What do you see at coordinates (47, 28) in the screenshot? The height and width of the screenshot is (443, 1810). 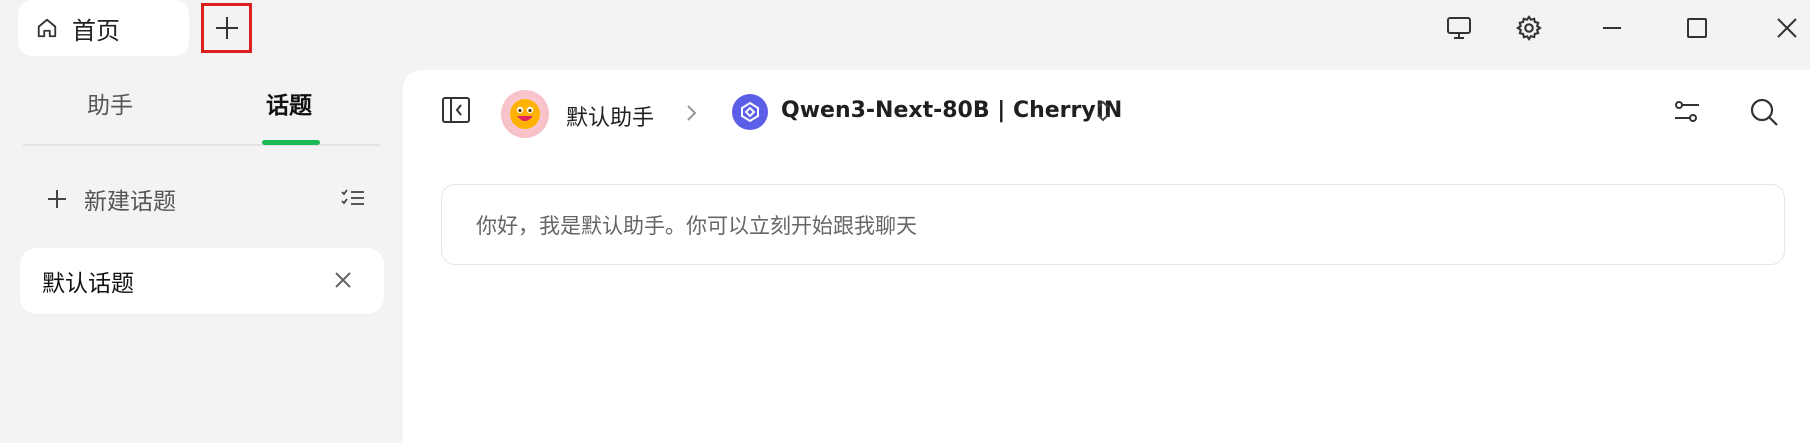 I see `home-icon` at bounding box center [47, 28].